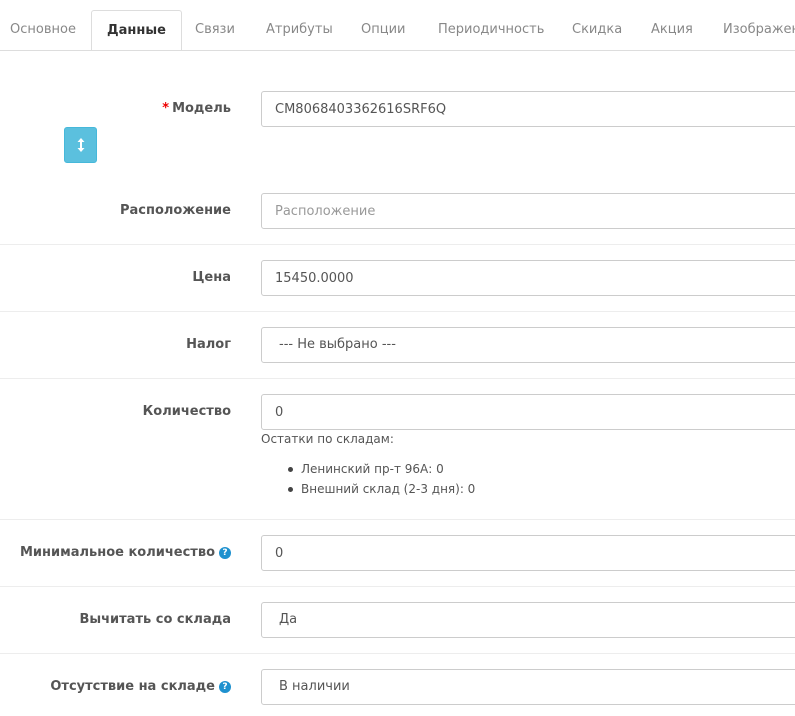 The width and height of the screenshot is (795, 716). I want to click on out-of-stock-select: В наличии, so click(528, 687).